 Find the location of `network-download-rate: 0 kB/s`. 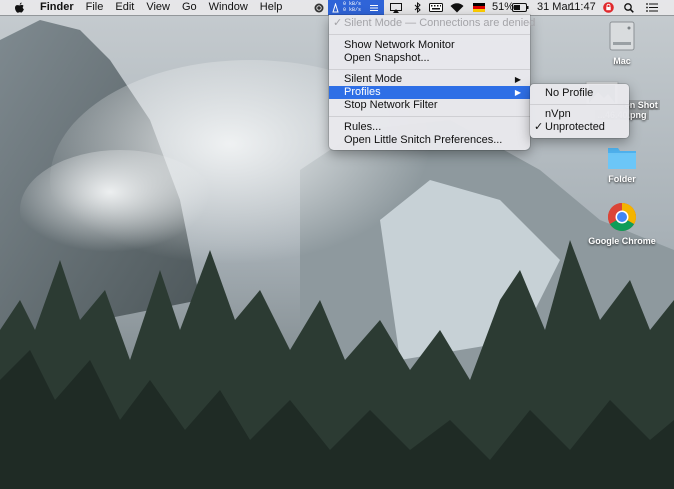

network-download-rate: 0 kB/s is located at coordinates (352, 10).